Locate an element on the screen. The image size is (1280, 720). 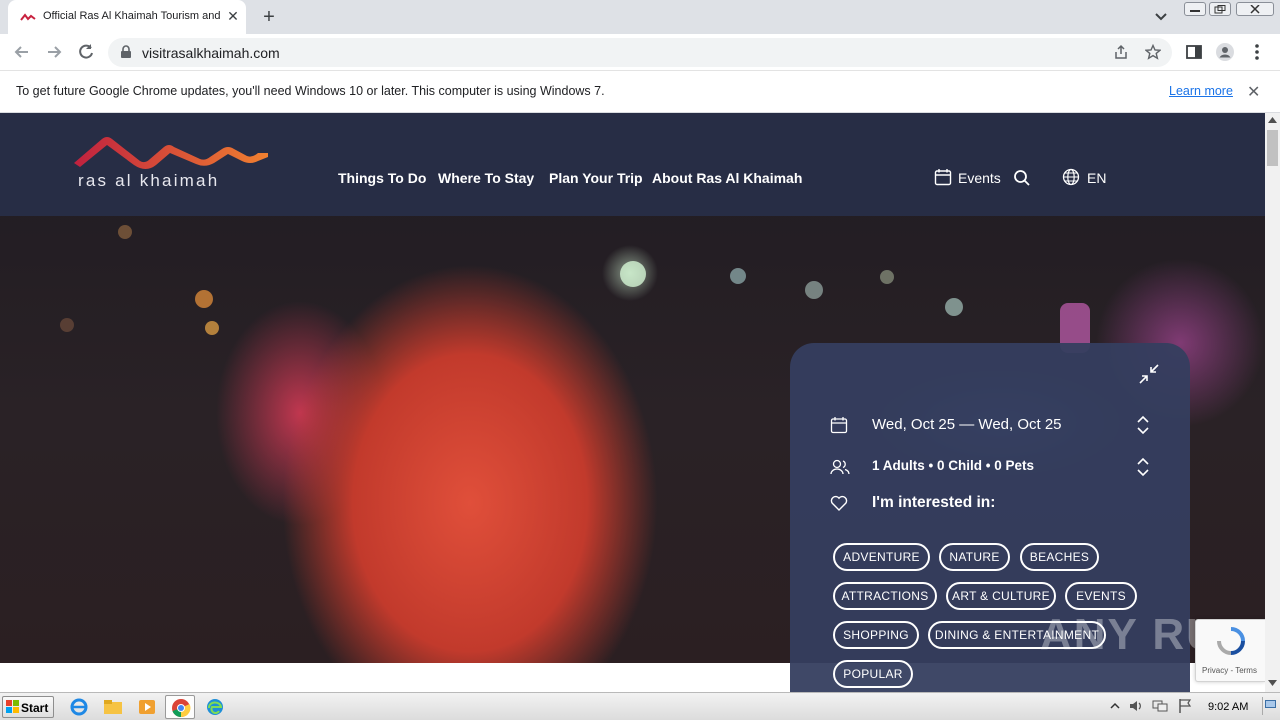
date-range-value: Wed, Oct 25 — Wed, Oct 25 is located at coordinates (967, 424).